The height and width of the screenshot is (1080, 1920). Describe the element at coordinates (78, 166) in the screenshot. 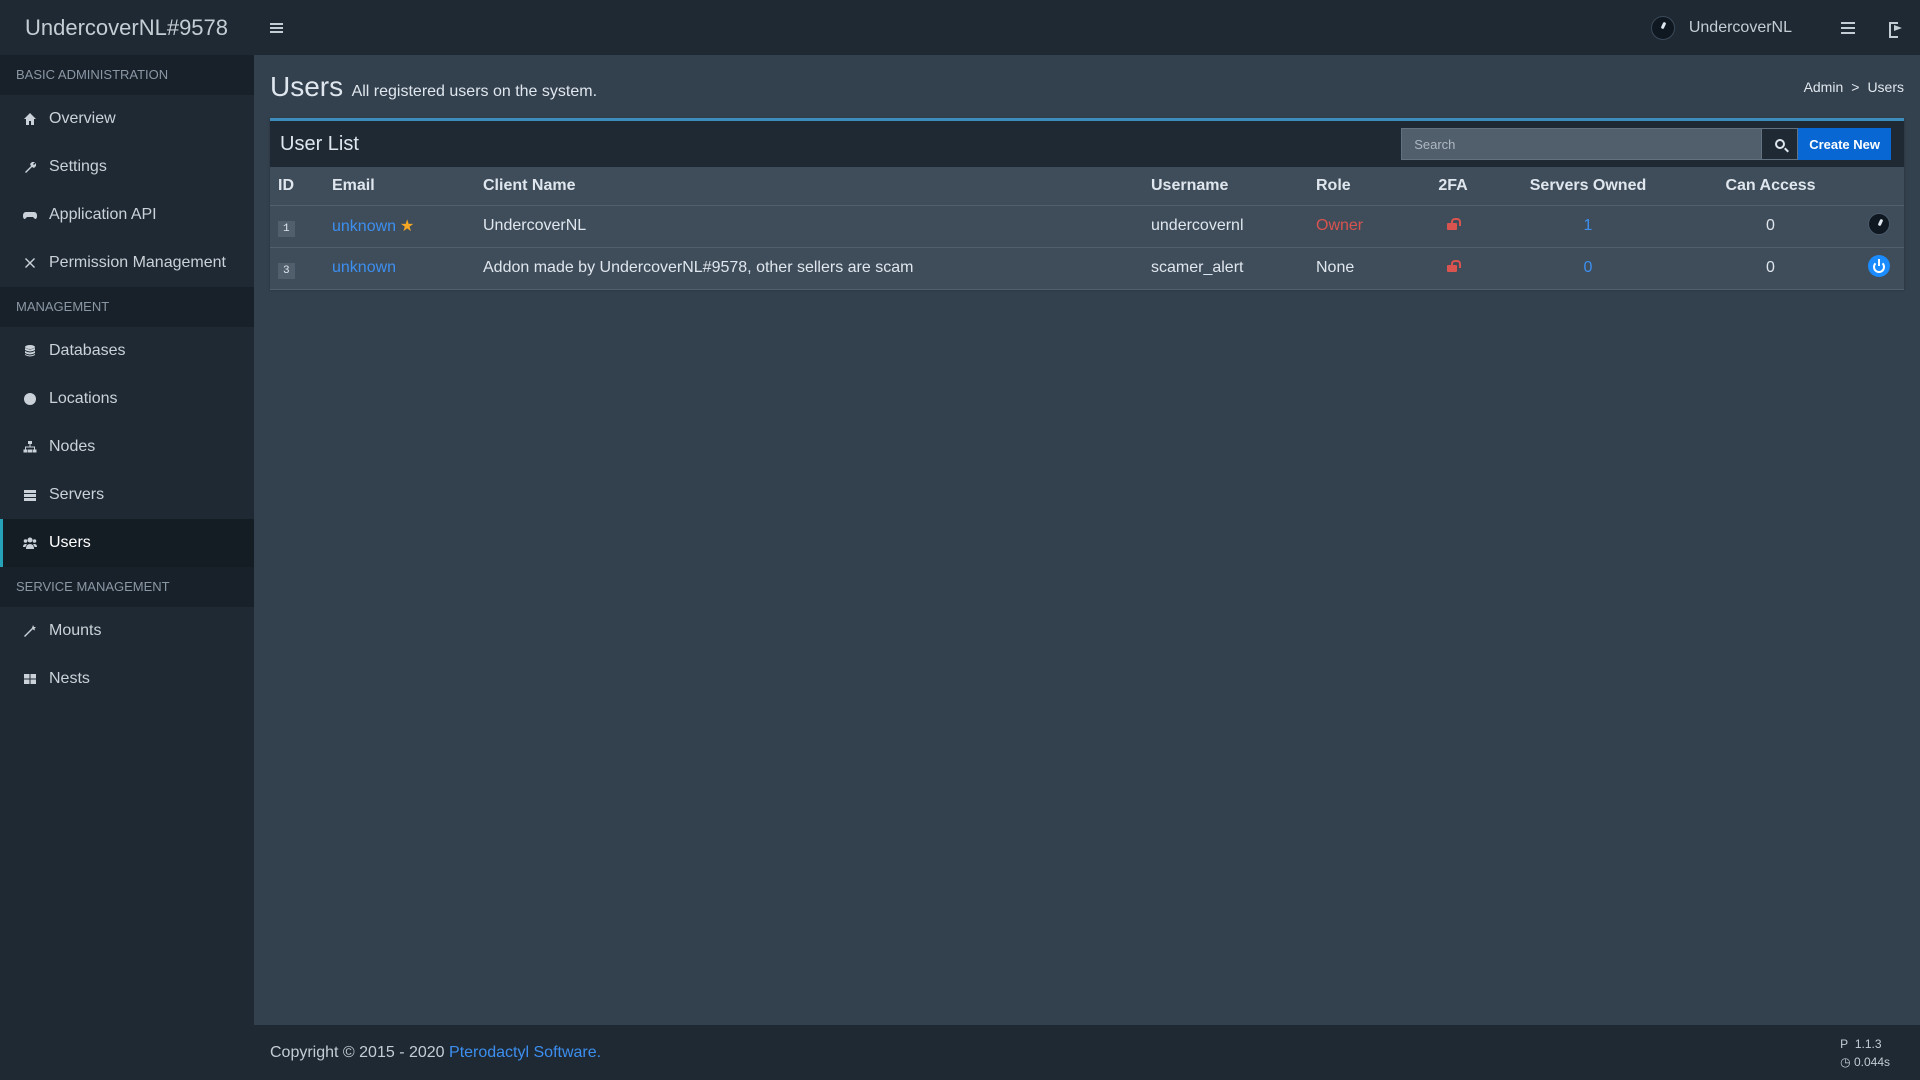

I see `sidebar-item-label: Settings` at that location.